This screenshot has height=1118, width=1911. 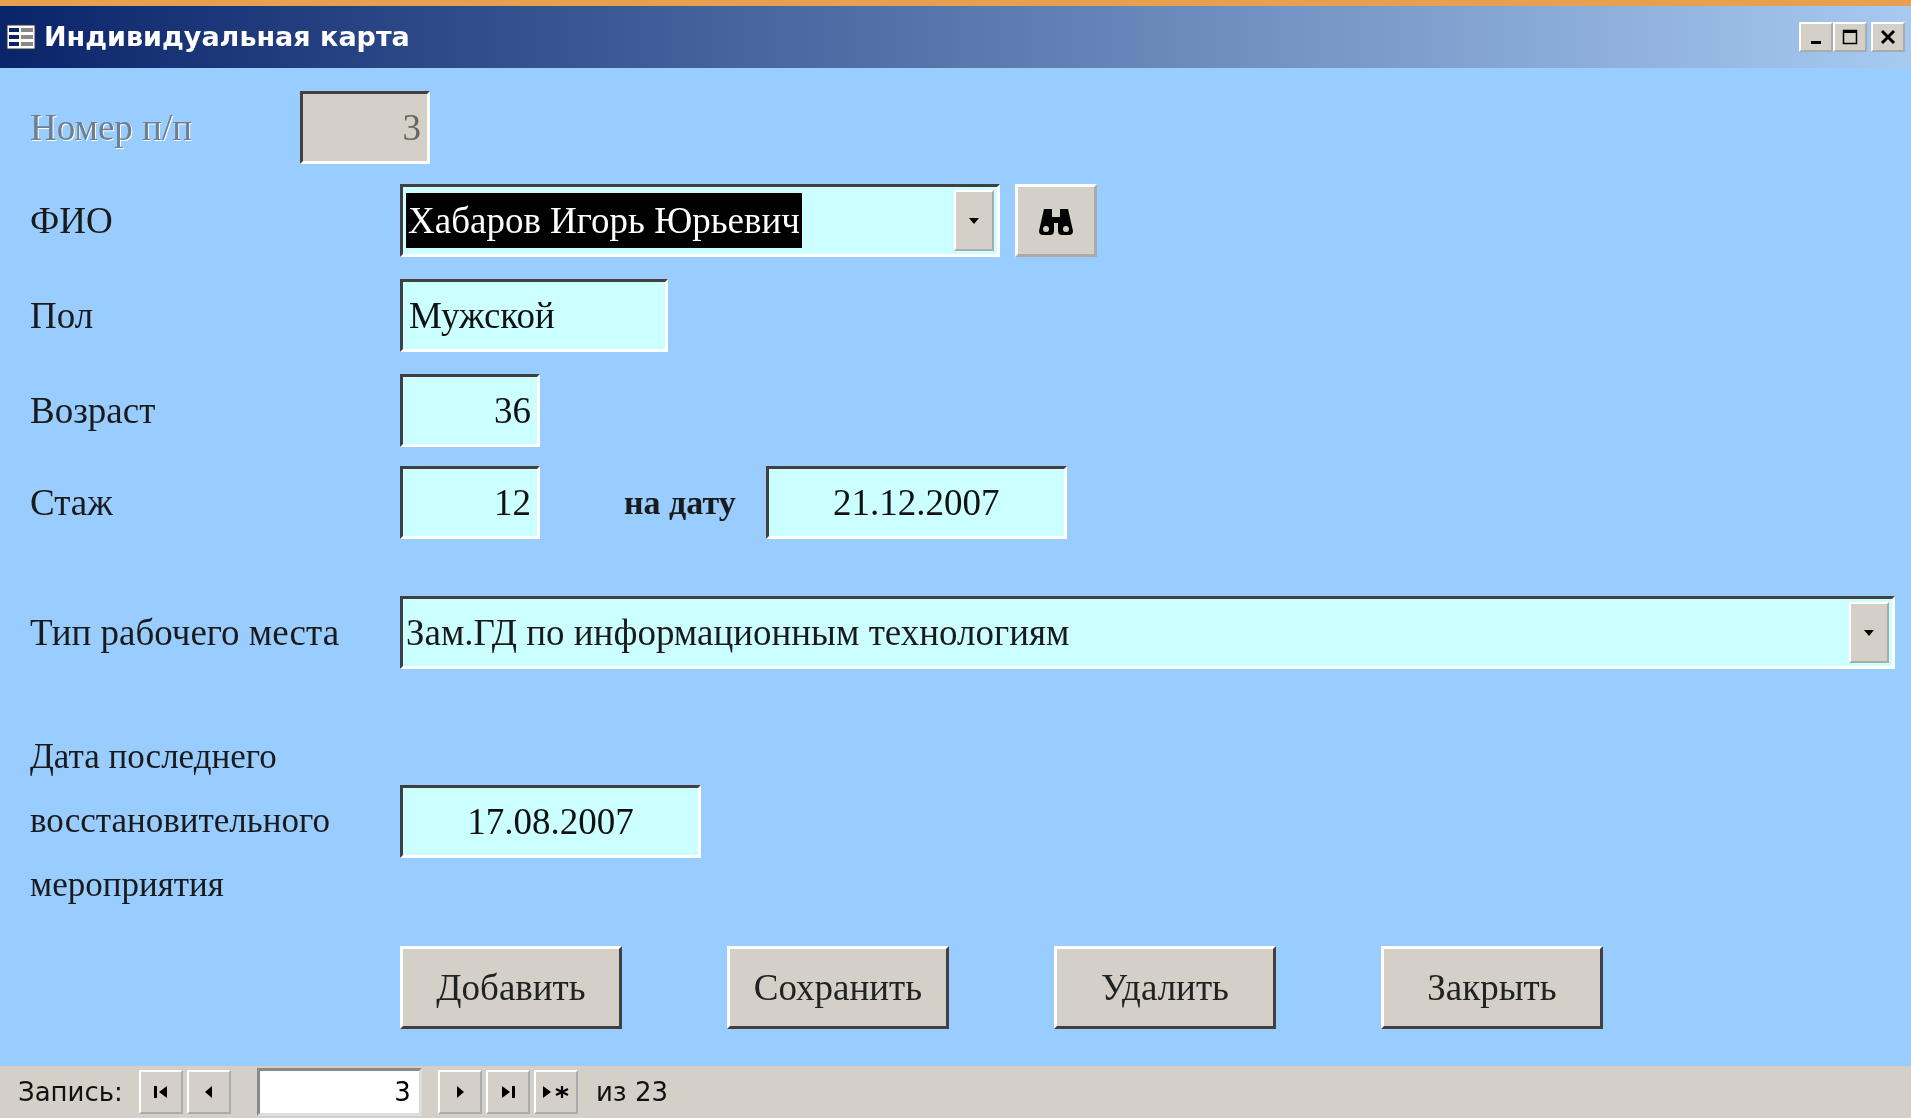 What do you see at coordinates (470, 502) in the screenshot?
I see `input-field: 12` at bounding box center [470, 502].